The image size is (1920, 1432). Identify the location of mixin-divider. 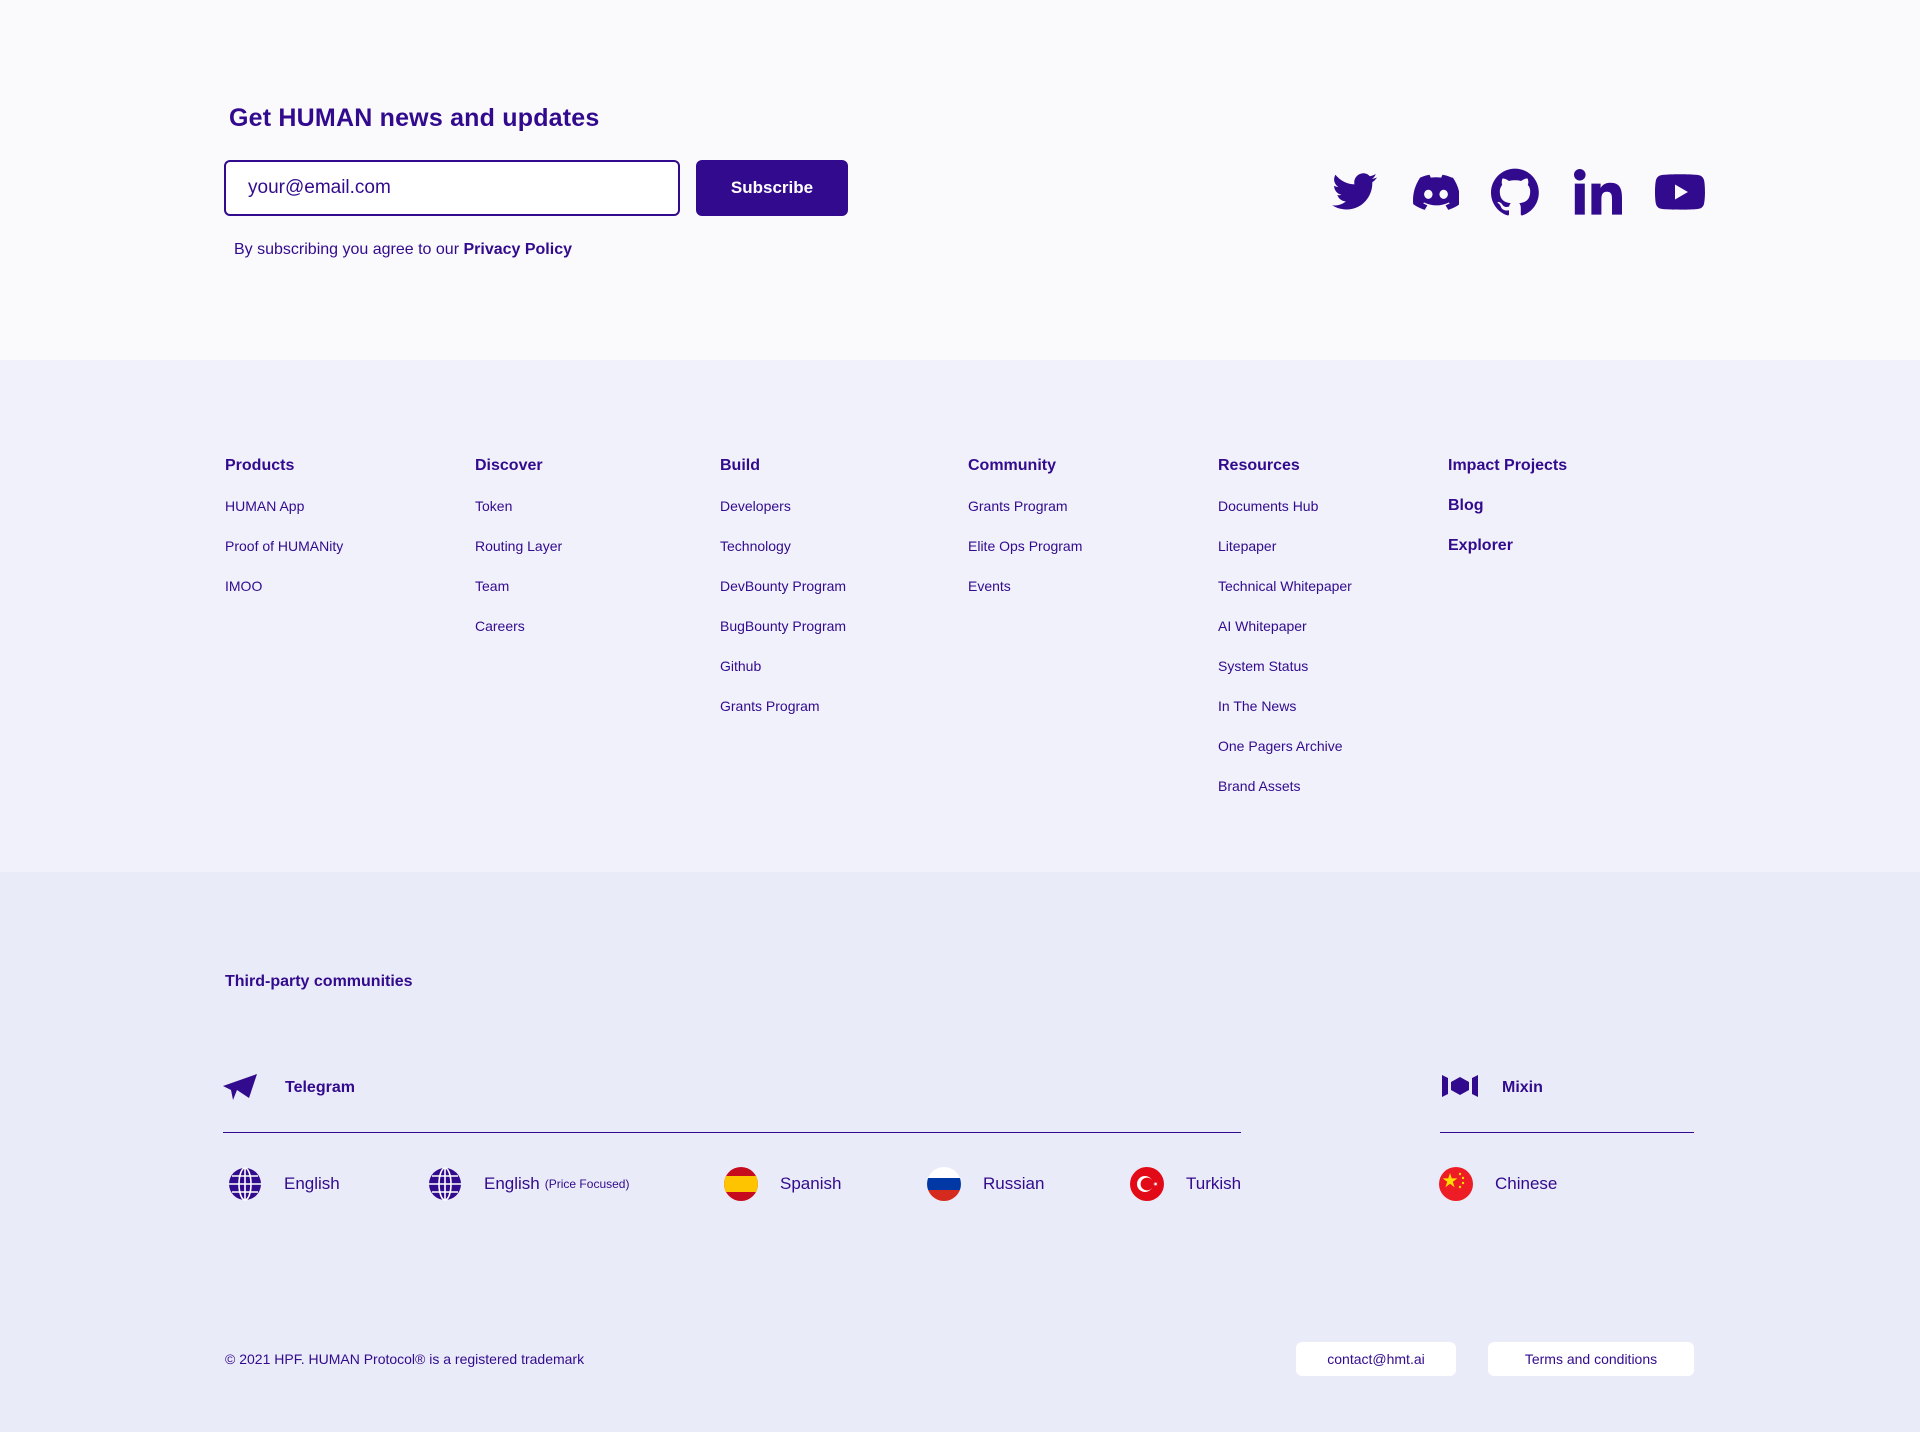
(1567, 1132).